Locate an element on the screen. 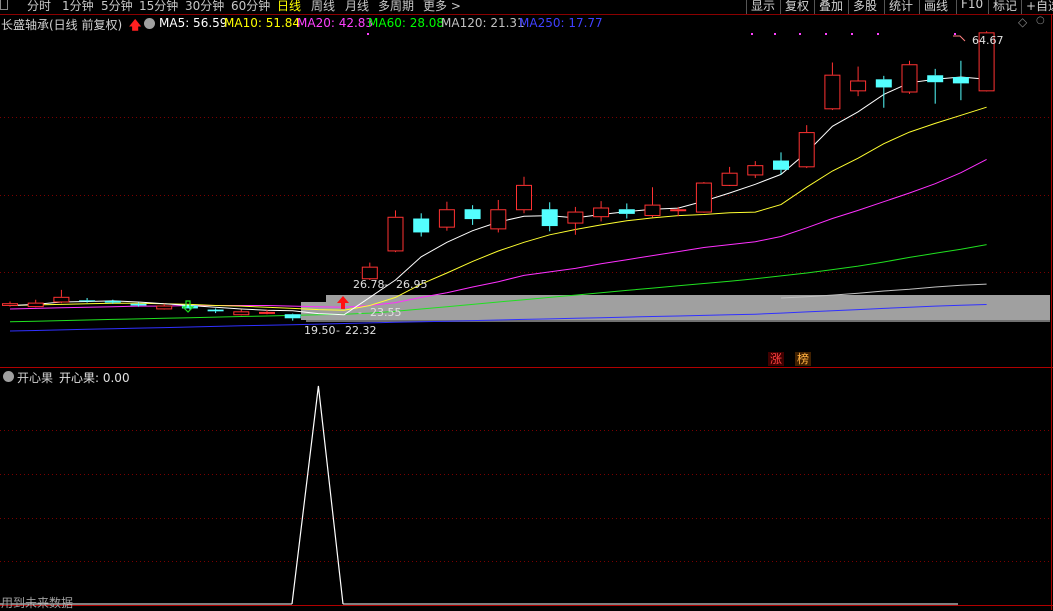 The image size is (1053, 611). price-label-d: 19.50 is located at coordinates (320, 330).